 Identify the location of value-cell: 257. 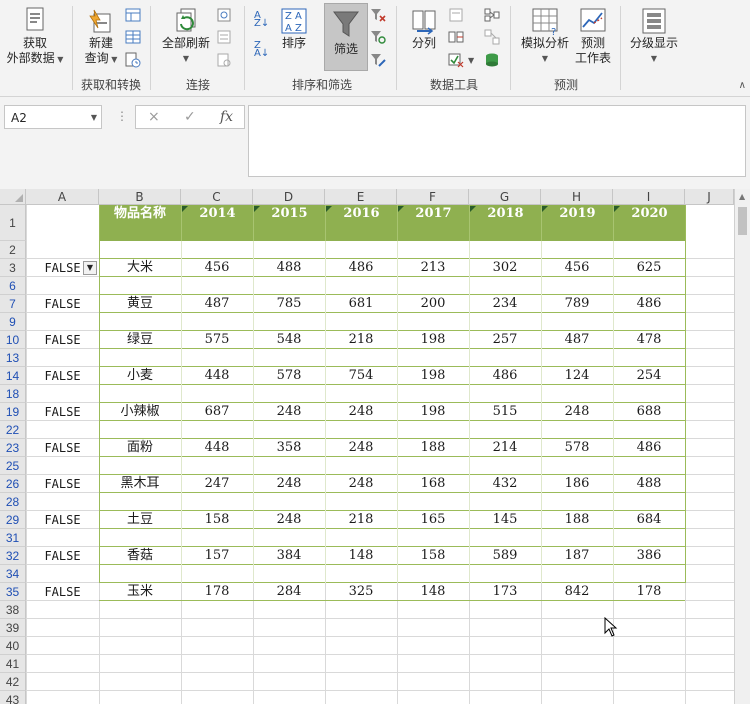
(505, 340).